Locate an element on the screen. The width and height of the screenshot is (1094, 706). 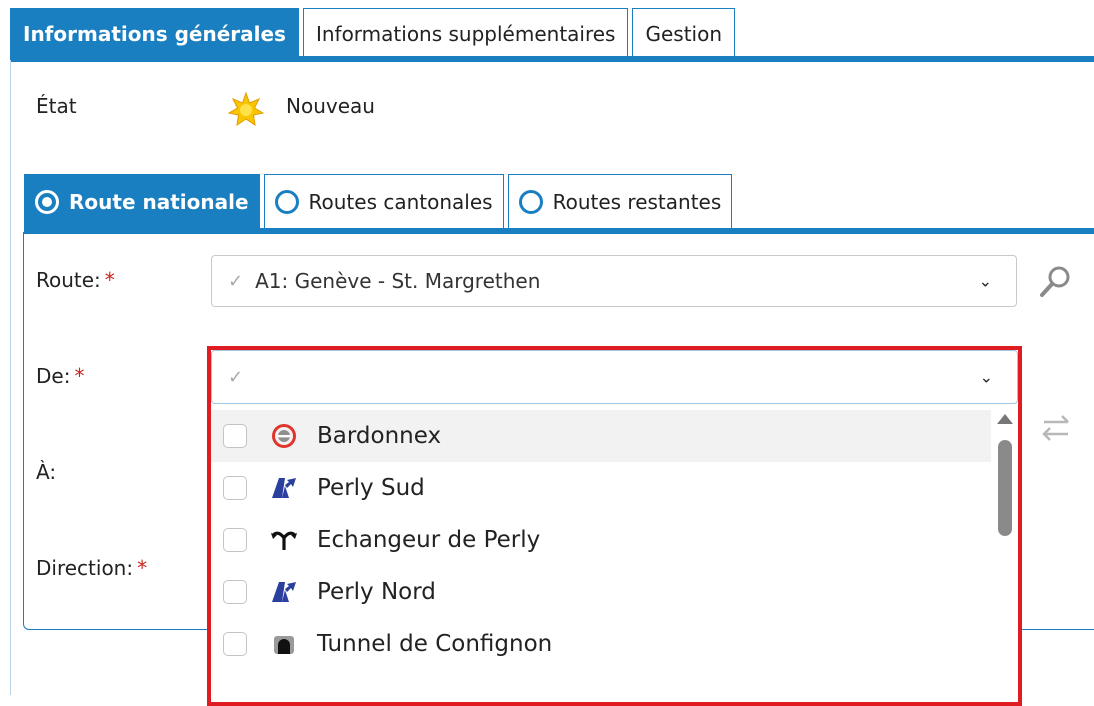
list-item-label: Tunnel de Confignon is located at coordinates (435, 644).